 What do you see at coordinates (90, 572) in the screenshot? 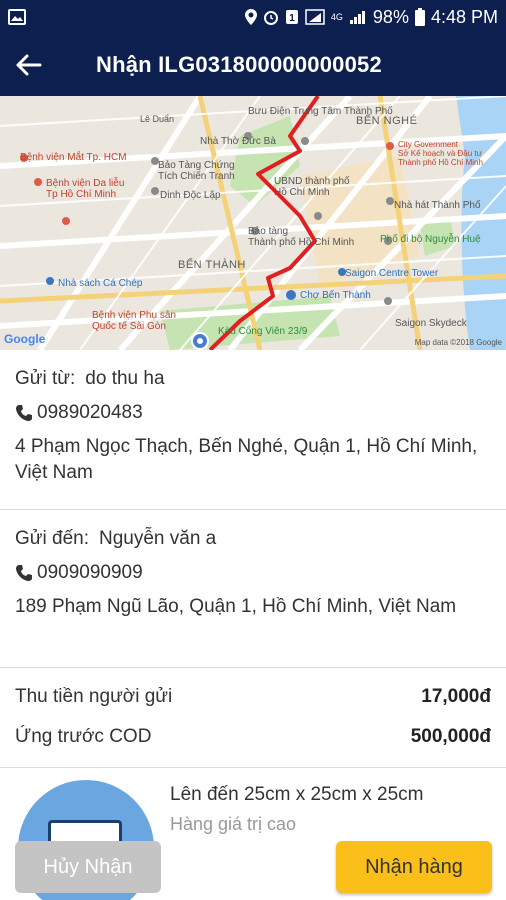
I see `receiver-phone: 0909090909` at bounding box center [90, 572].